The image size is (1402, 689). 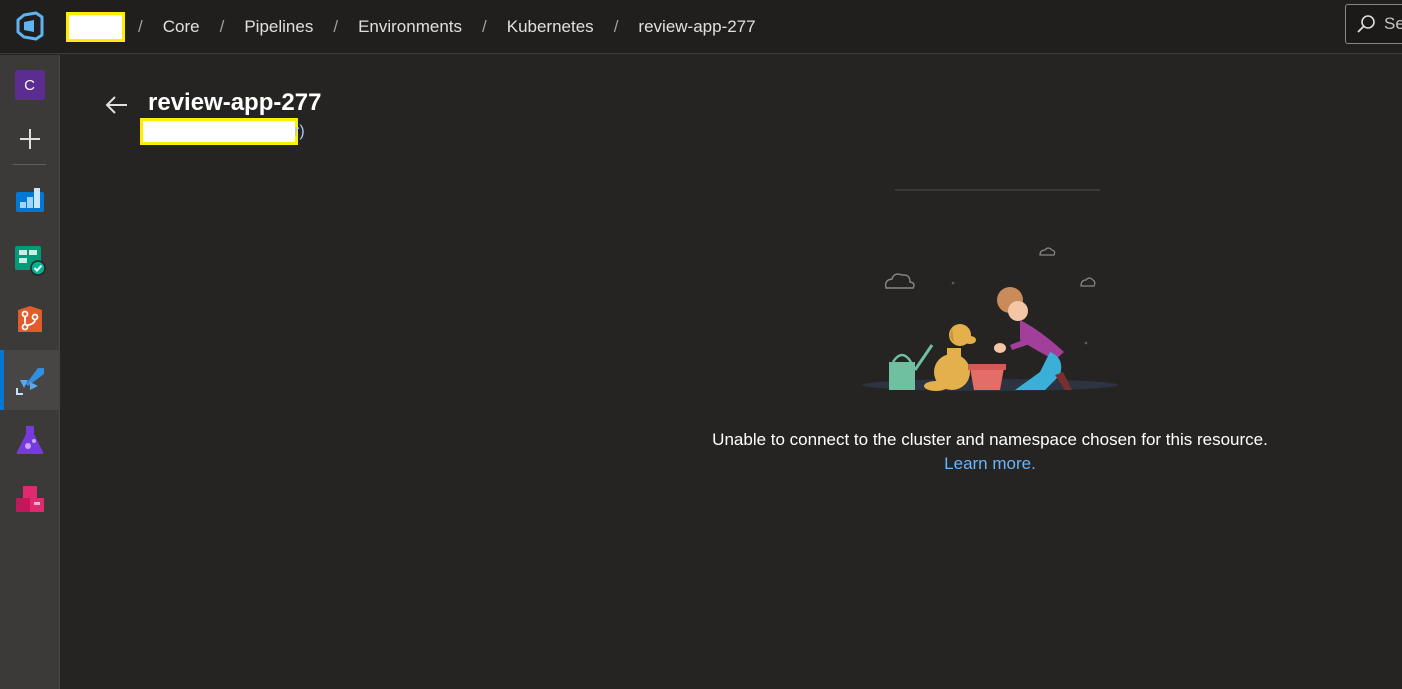 What do you see at coordinates (696, 27) in the screenshot?
I see `breadcrumb-review-app: review-app-277` at bounding box center [696, 27].